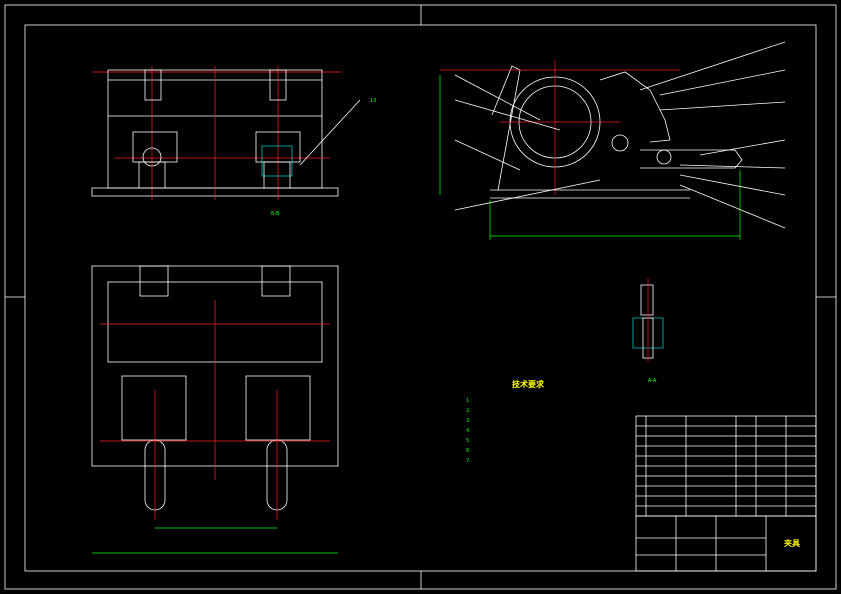  What do you see at coordinates (612, 140) in the screenshot?
I see `side-view` at bounding box center [612, 140].